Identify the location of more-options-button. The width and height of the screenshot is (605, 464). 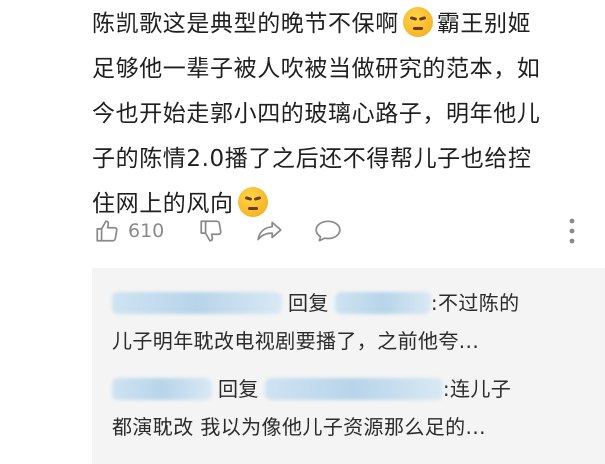
(572, 231).